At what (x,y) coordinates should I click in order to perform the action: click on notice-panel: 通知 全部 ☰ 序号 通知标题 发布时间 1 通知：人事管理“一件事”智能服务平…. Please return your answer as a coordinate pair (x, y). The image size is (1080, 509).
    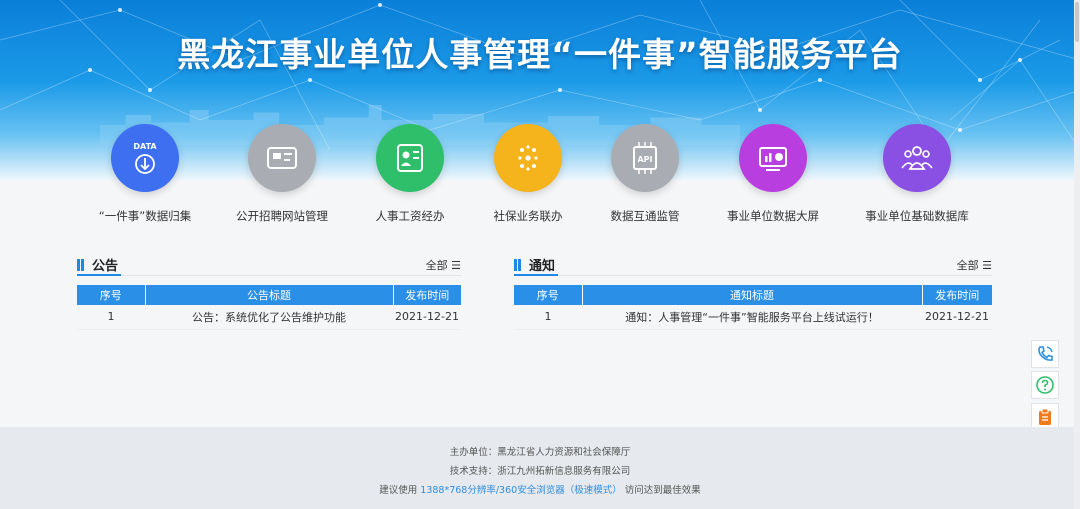
    Looking at the image, I should click on (753, 292).